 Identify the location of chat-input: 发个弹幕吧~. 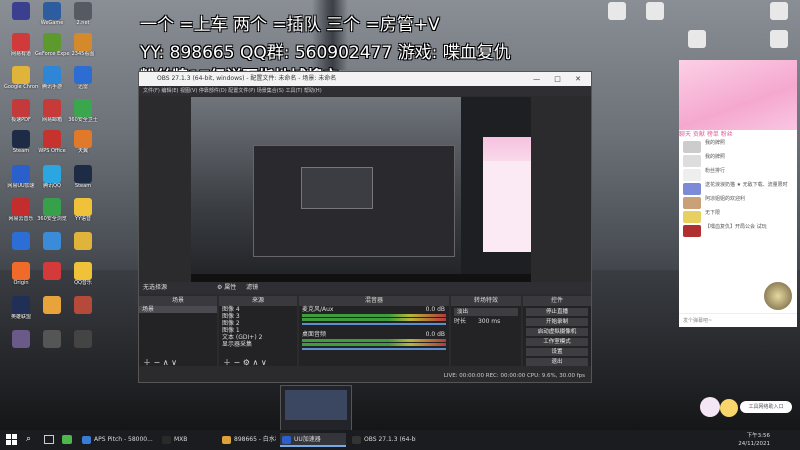
(738, 320).